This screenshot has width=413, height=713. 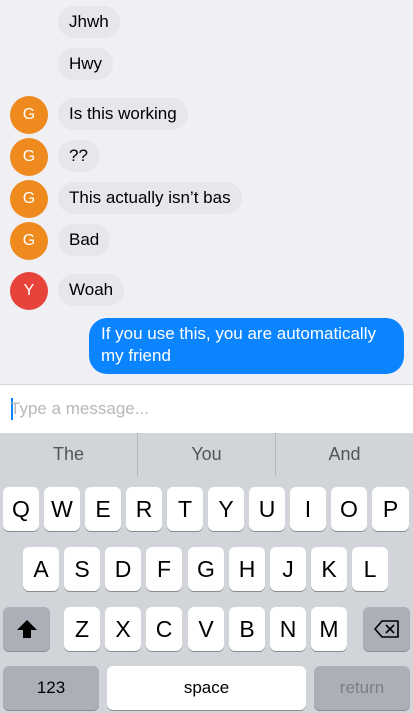 I want to click on key-c: C, so click(x=164, y=629).